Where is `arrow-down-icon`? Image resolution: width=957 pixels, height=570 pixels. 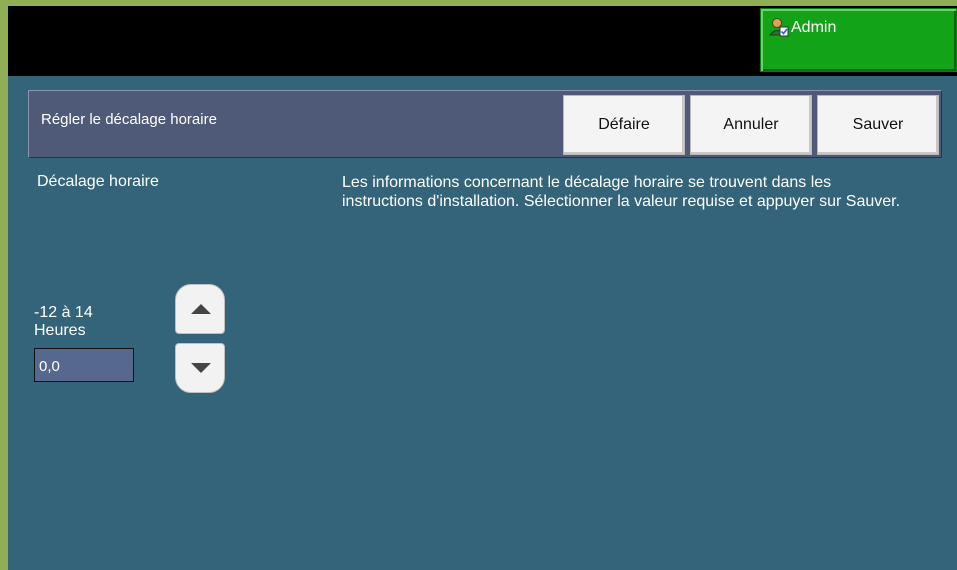 arrow-down-icon is located at coordinates (201, 368).